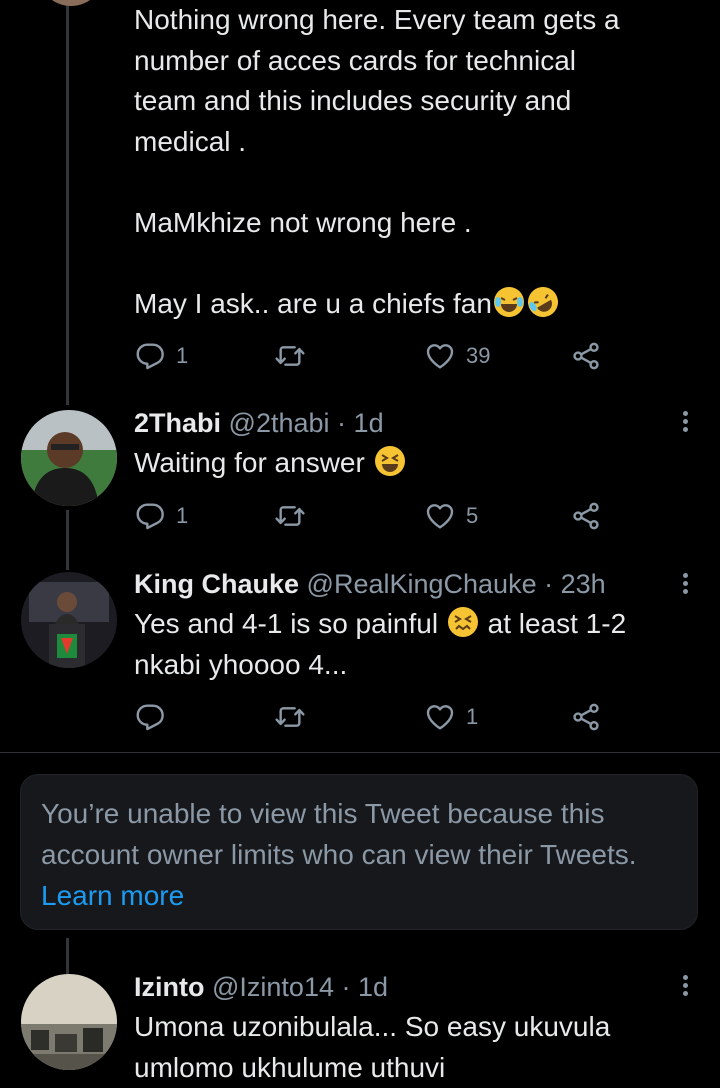  What do you see at coordinates (279, 423) in the screenshot?
I see `user-handle: @2thabi` at bounding box center [279, 423].